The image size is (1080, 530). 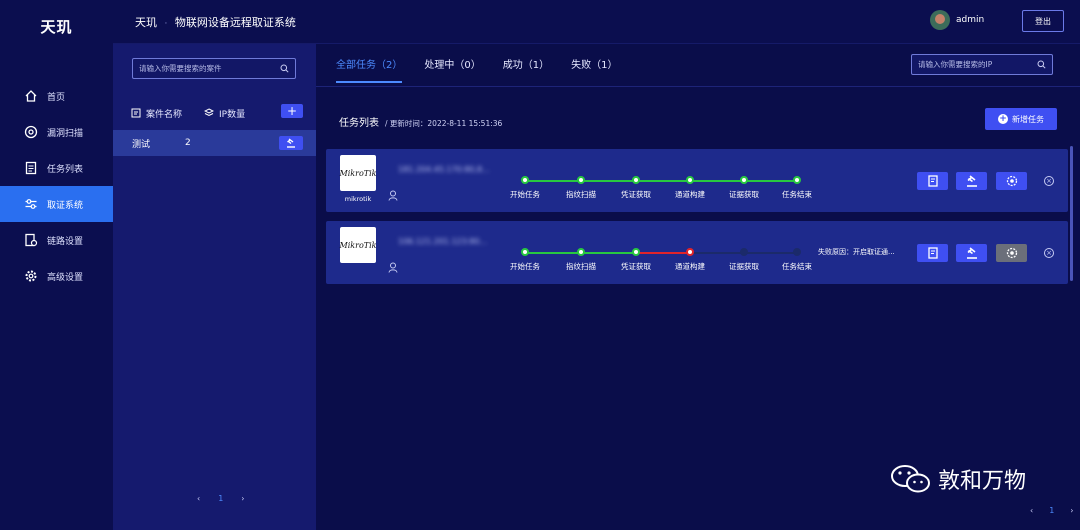 I want to click on nav-item-forensics: 取证系统, so click(x=56, y=204).